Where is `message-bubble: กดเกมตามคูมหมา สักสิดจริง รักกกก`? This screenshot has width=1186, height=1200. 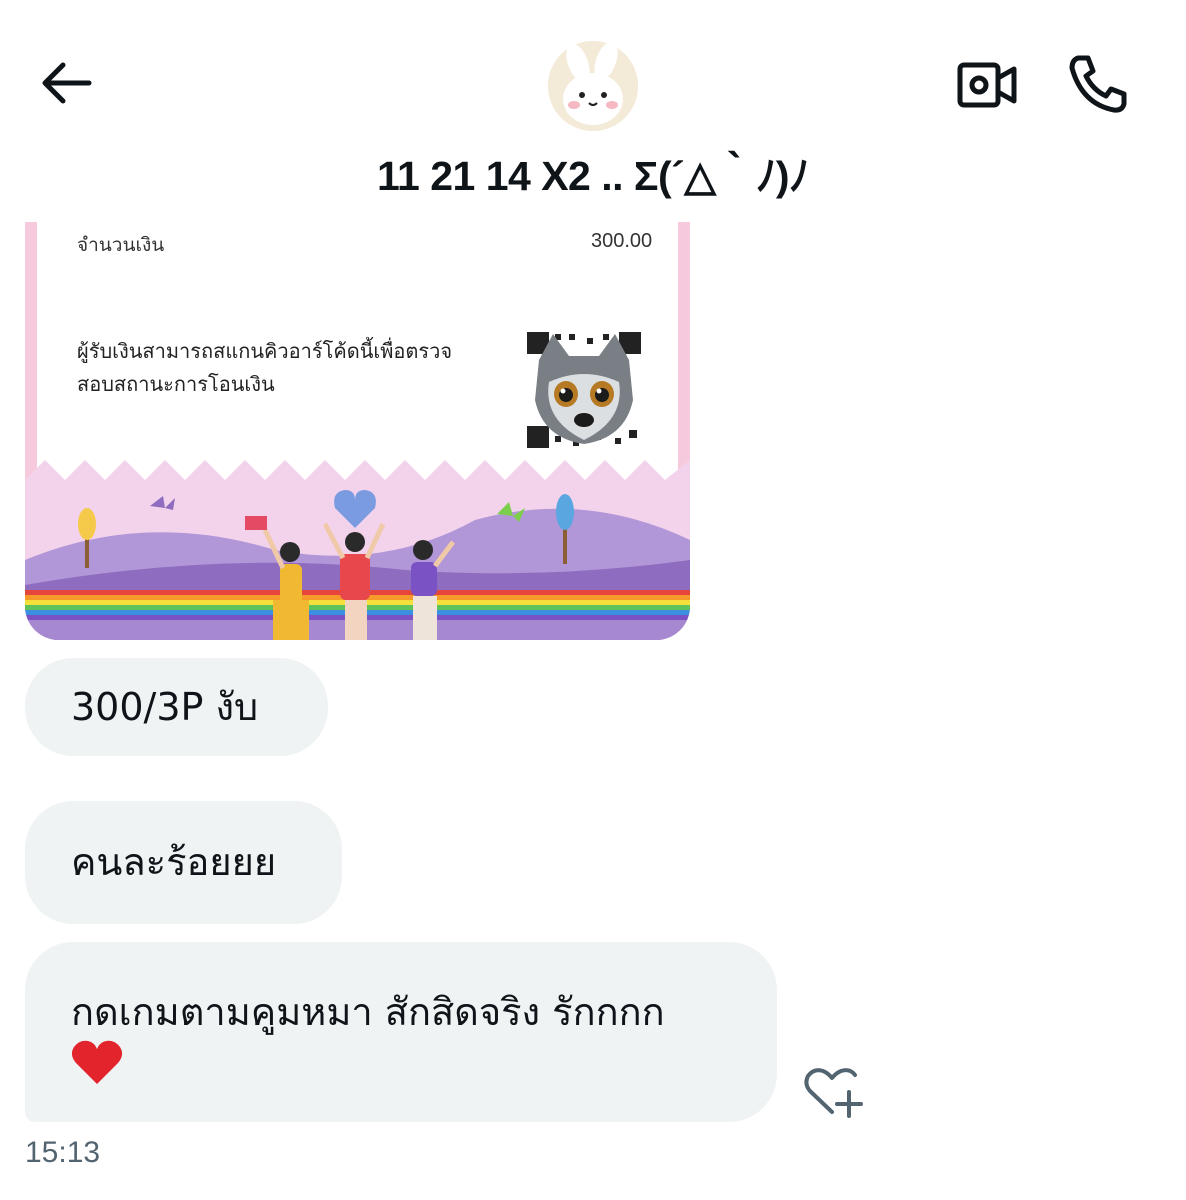 message-bubble: กดเกมตามคูมหมา สักสิดจริง รักกกก is located at coordinates (401, 1032).